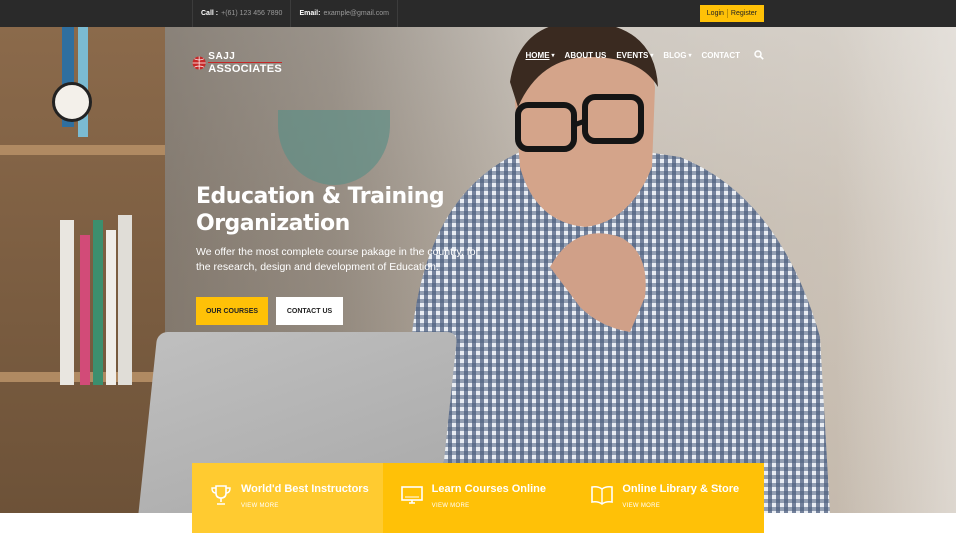 The width and height of the screenshot is (956, 556). I want to click on feature-text: Learn Courses Online VIEW MORE, so click(489, 496).